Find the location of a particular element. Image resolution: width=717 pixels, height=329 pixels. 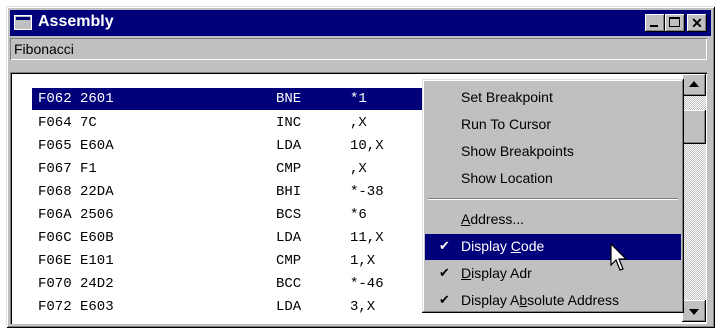

row-address: F065 E60A is located at coordinates (76, 146).